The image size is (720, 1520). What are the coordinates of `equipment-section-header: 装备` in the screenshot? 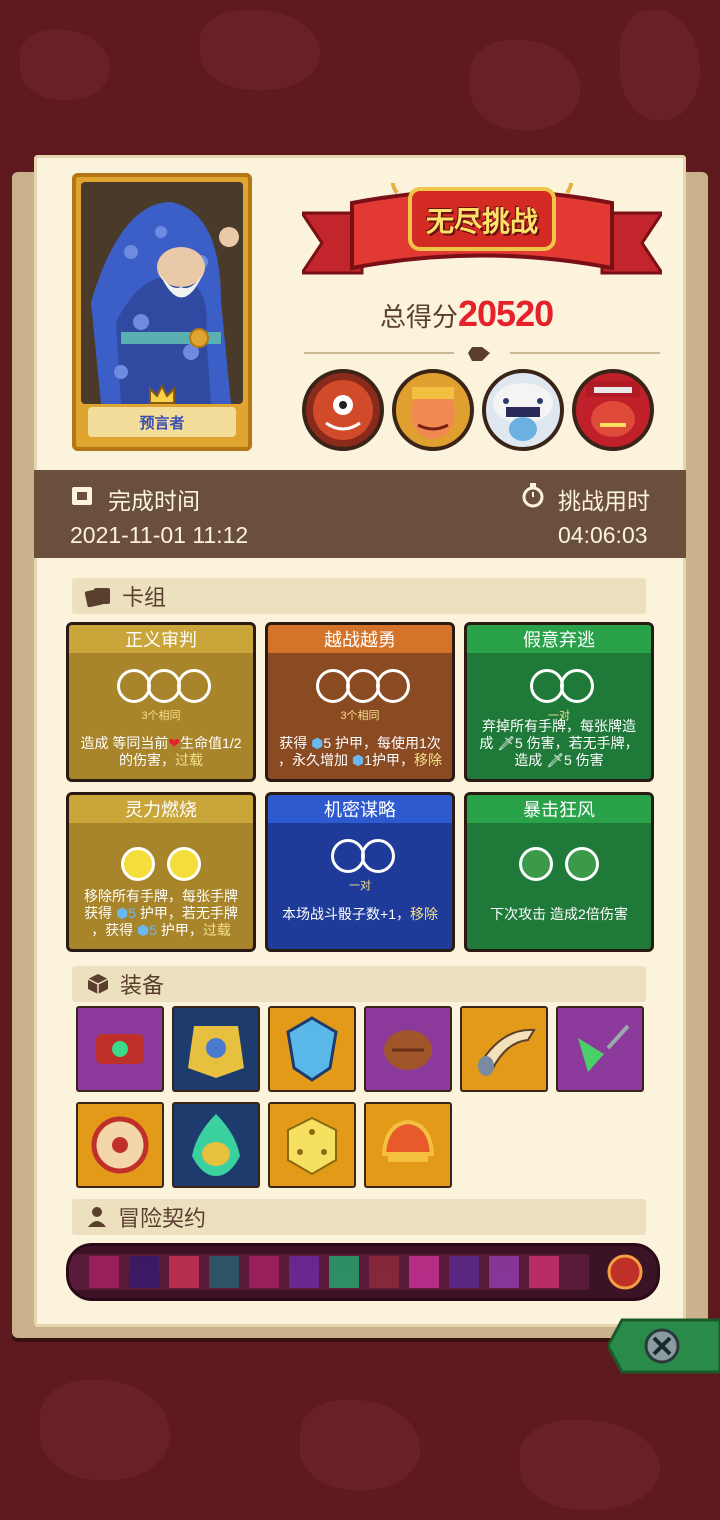 It's located at (359, 984).